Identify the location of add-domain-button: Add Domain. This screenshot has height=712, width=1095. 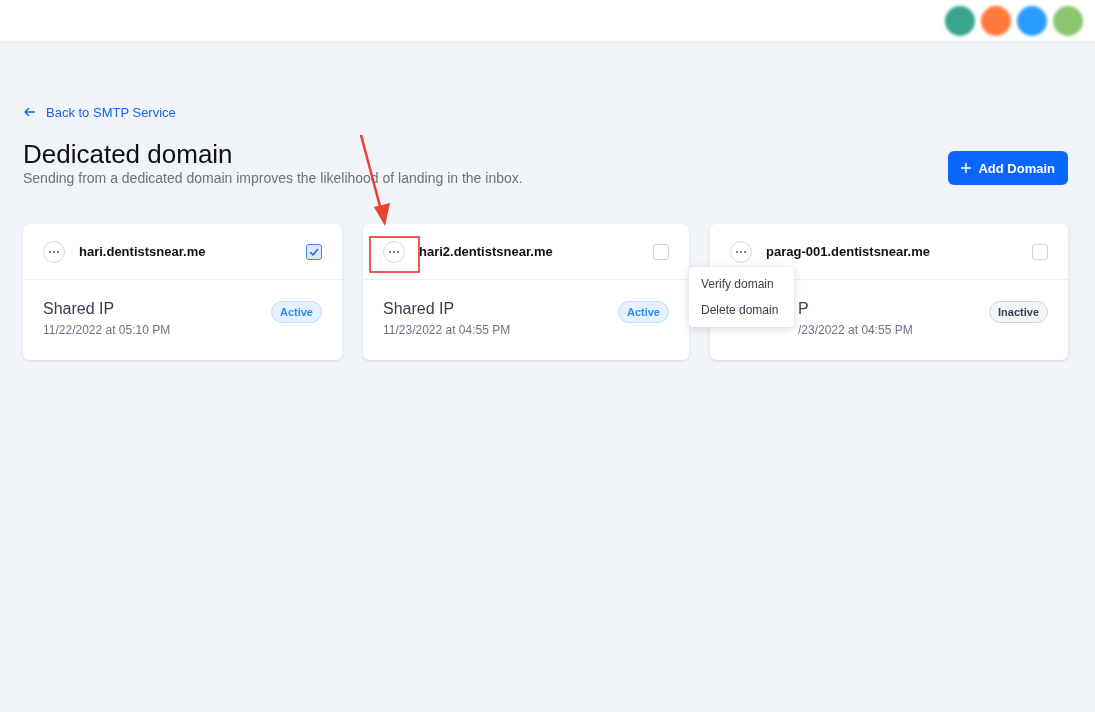
(1008, 168).